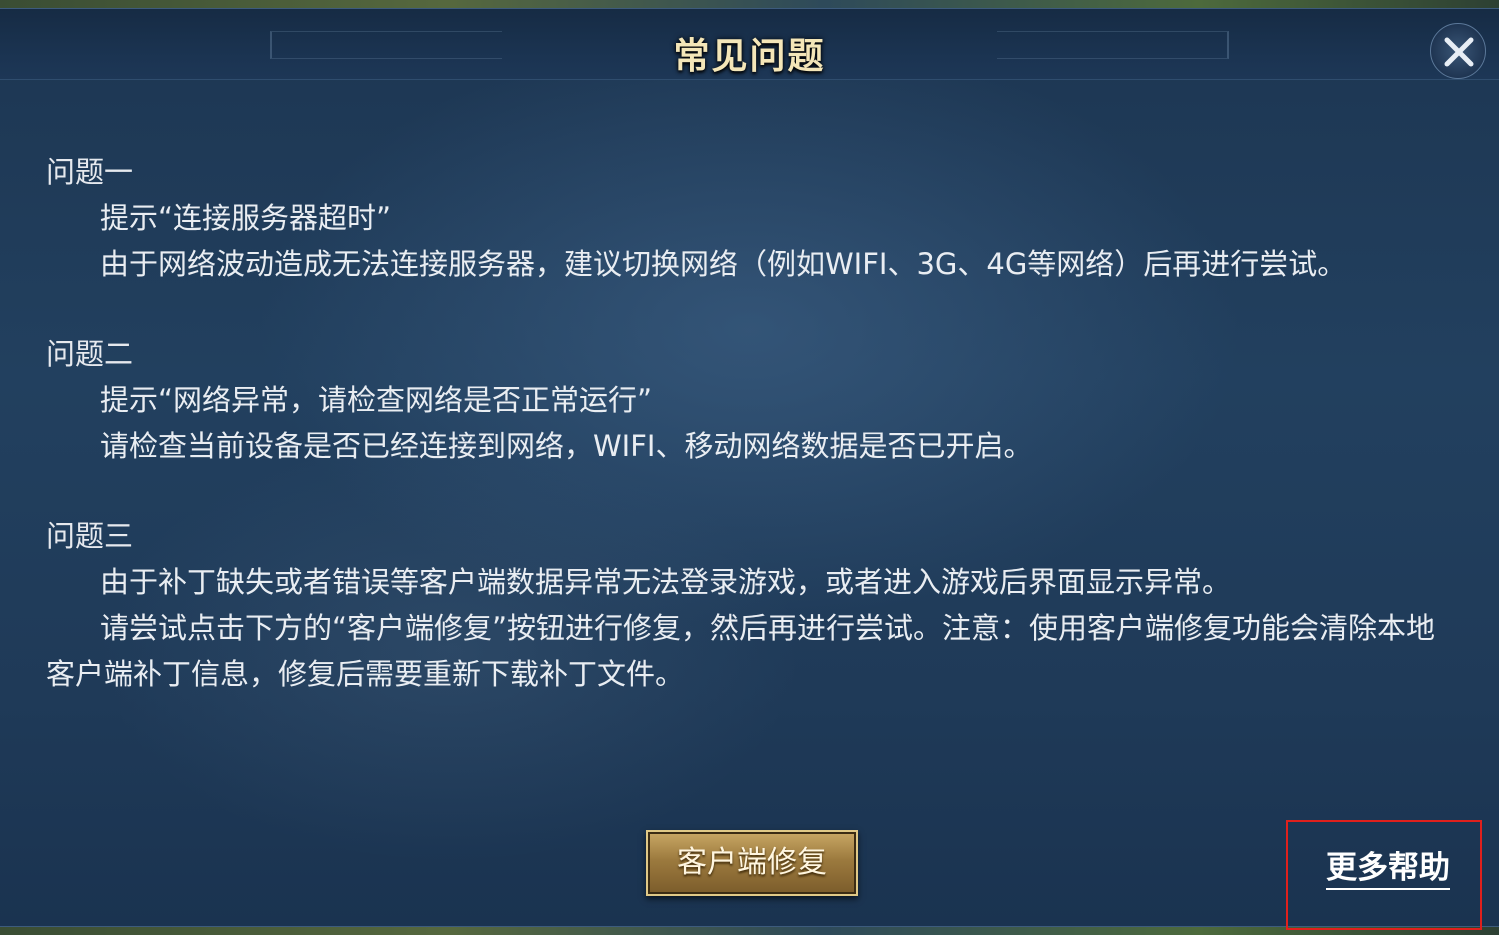 This screenshot has width=1499, height=935. I want to click on faq-heading: 问题二, so click(90, 354).